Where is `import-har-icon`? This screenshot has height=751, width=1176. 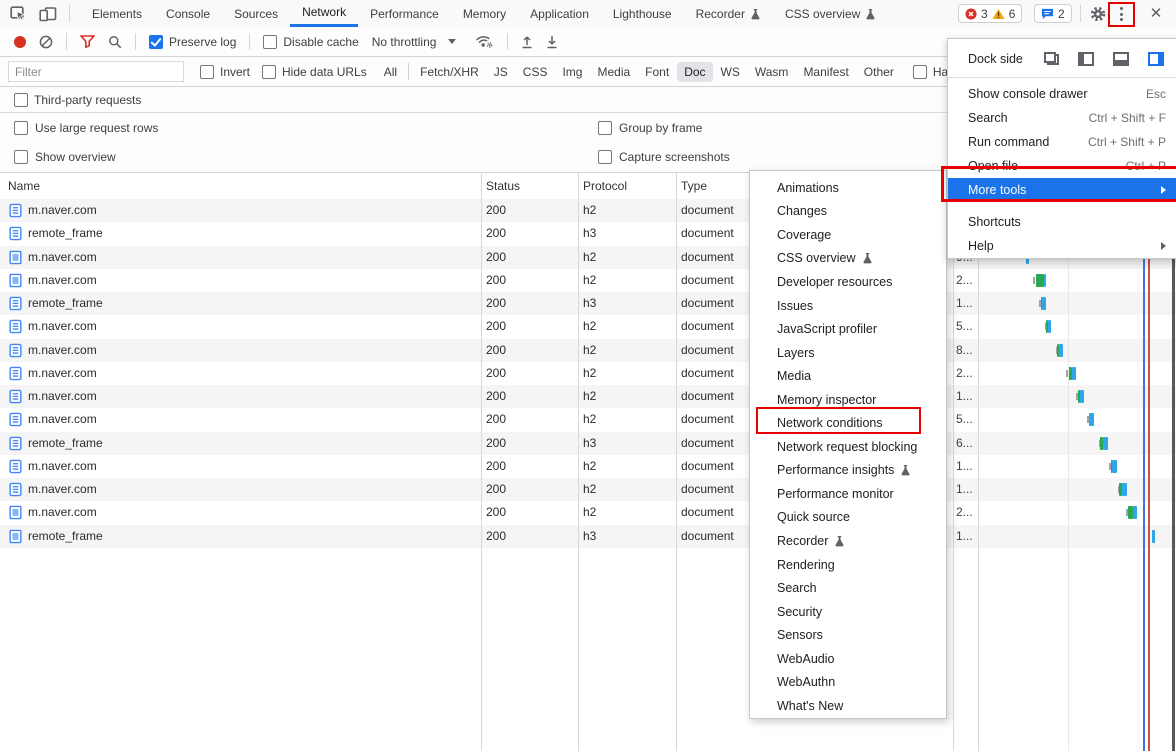
import-har-icon is located at coordinates (527, 42).